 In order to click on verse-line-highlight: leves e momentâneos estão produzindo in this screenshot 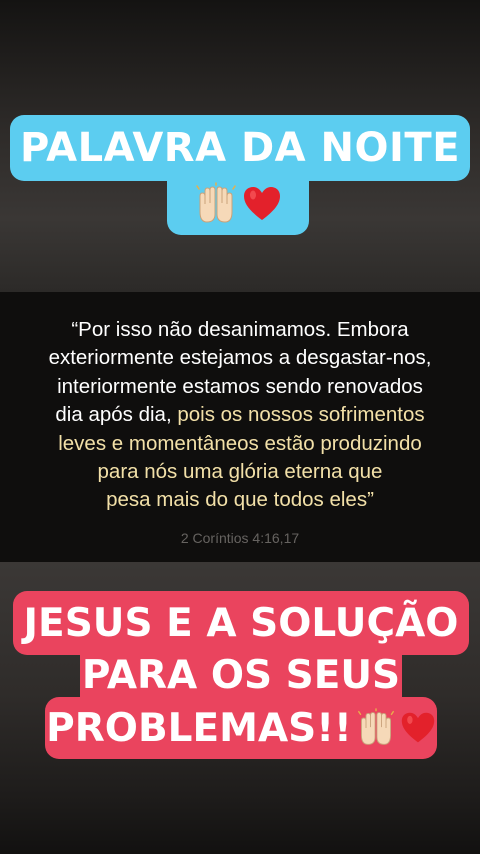, I will do `click(240, 443)`.